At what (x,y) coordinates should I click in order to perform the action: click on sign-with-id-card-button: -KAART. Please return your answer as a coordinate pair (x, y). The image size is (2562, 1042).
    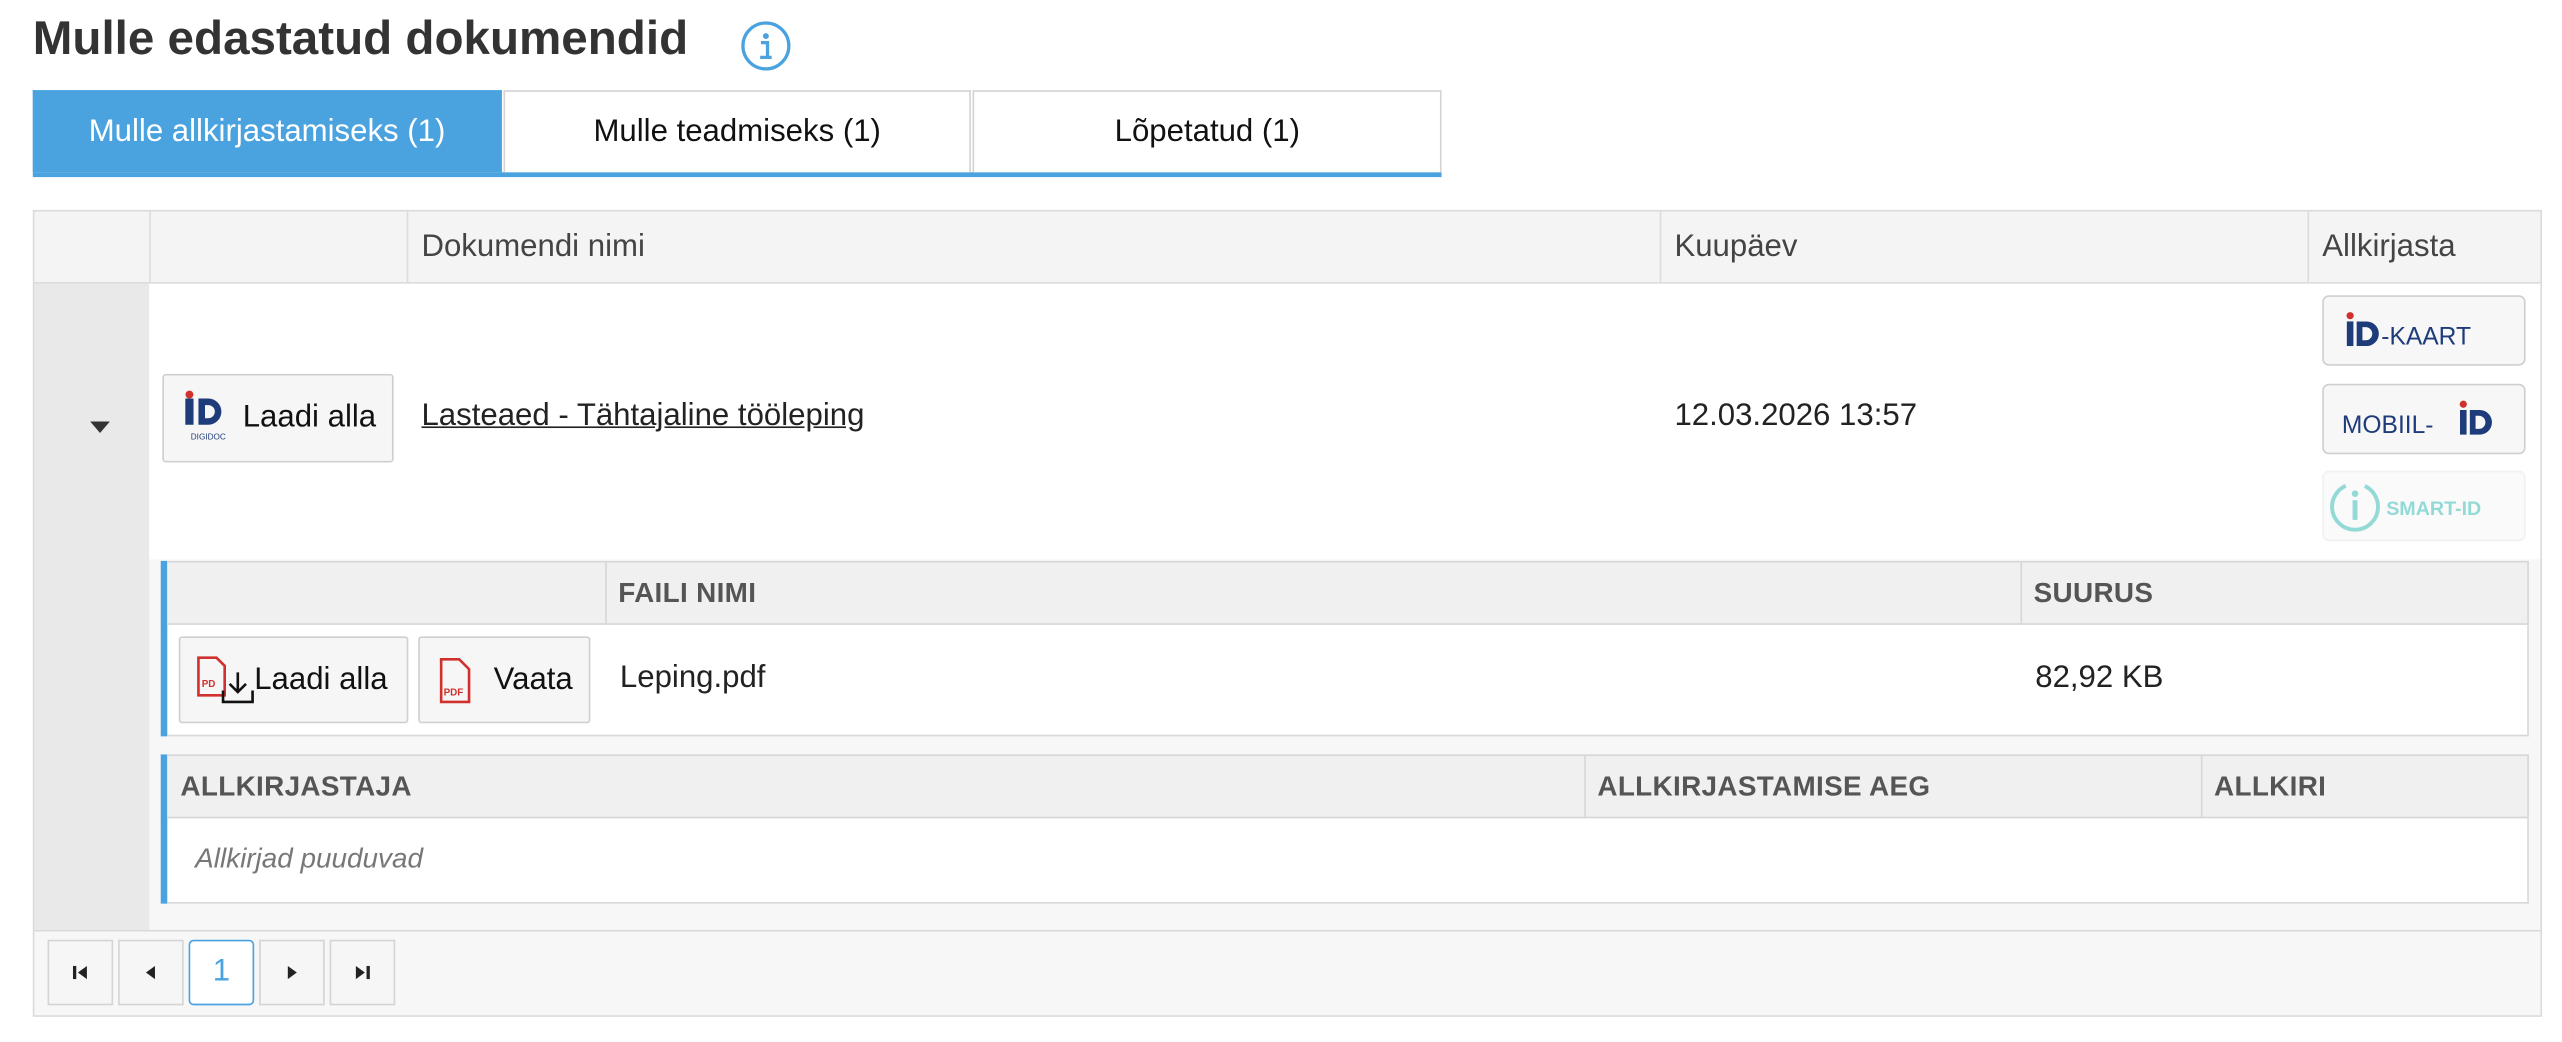
    Looking at the image, I should click on (2424, 330).